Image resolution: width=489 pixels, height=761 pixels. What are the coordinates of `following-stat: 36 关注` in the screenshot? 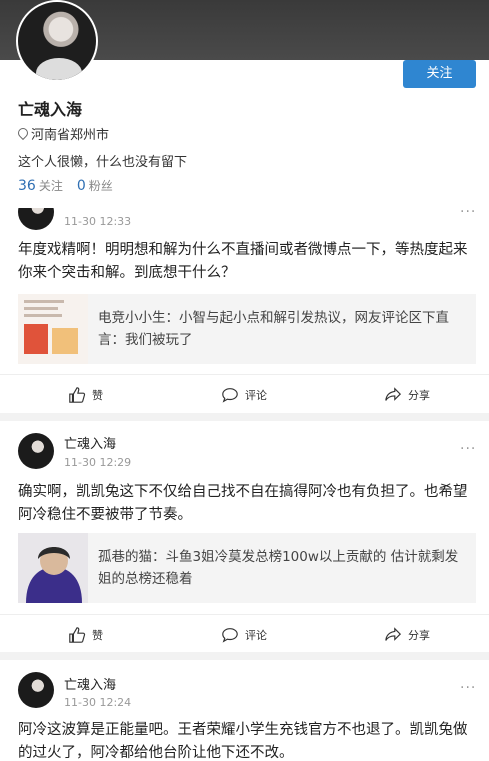 It's located at (40, 185).